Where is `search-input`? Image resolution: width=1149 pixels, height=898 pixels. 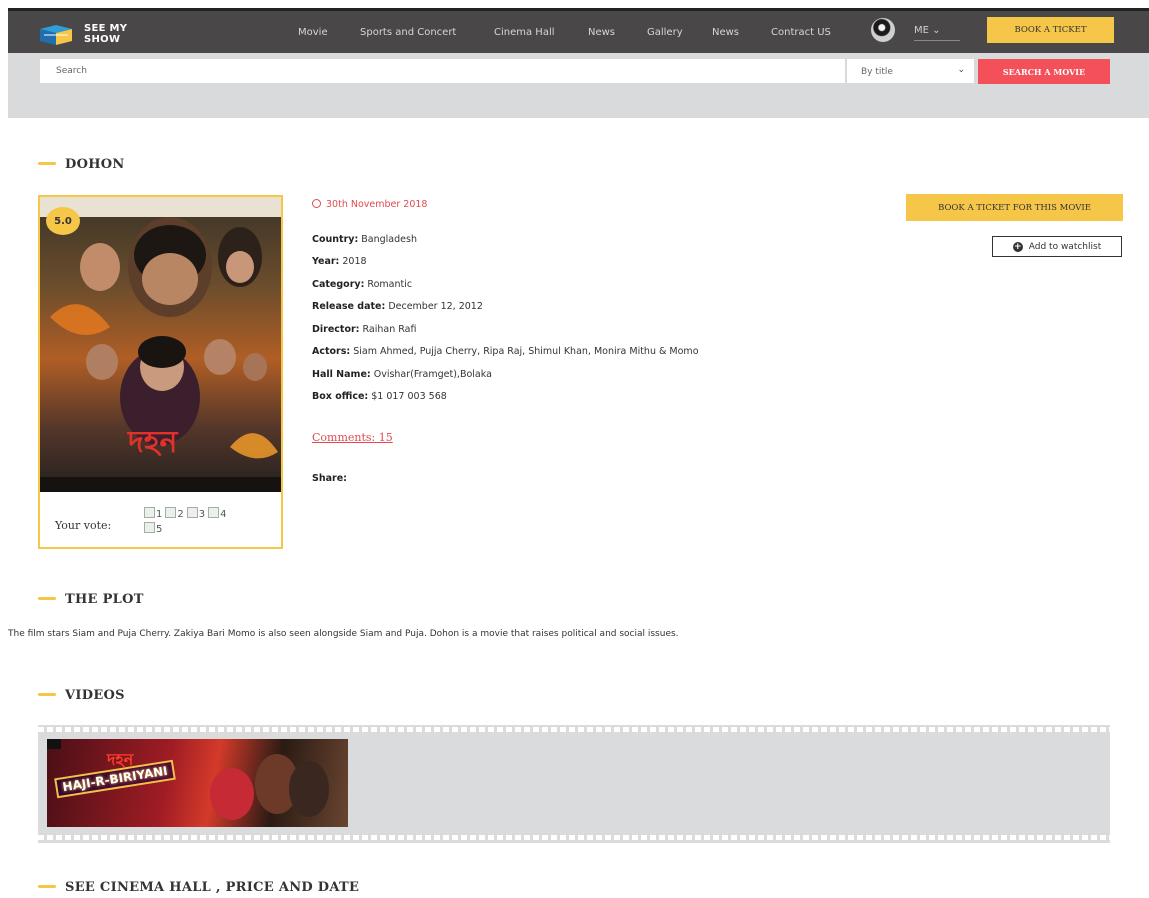
search-input is located at coordinates (442, 71).